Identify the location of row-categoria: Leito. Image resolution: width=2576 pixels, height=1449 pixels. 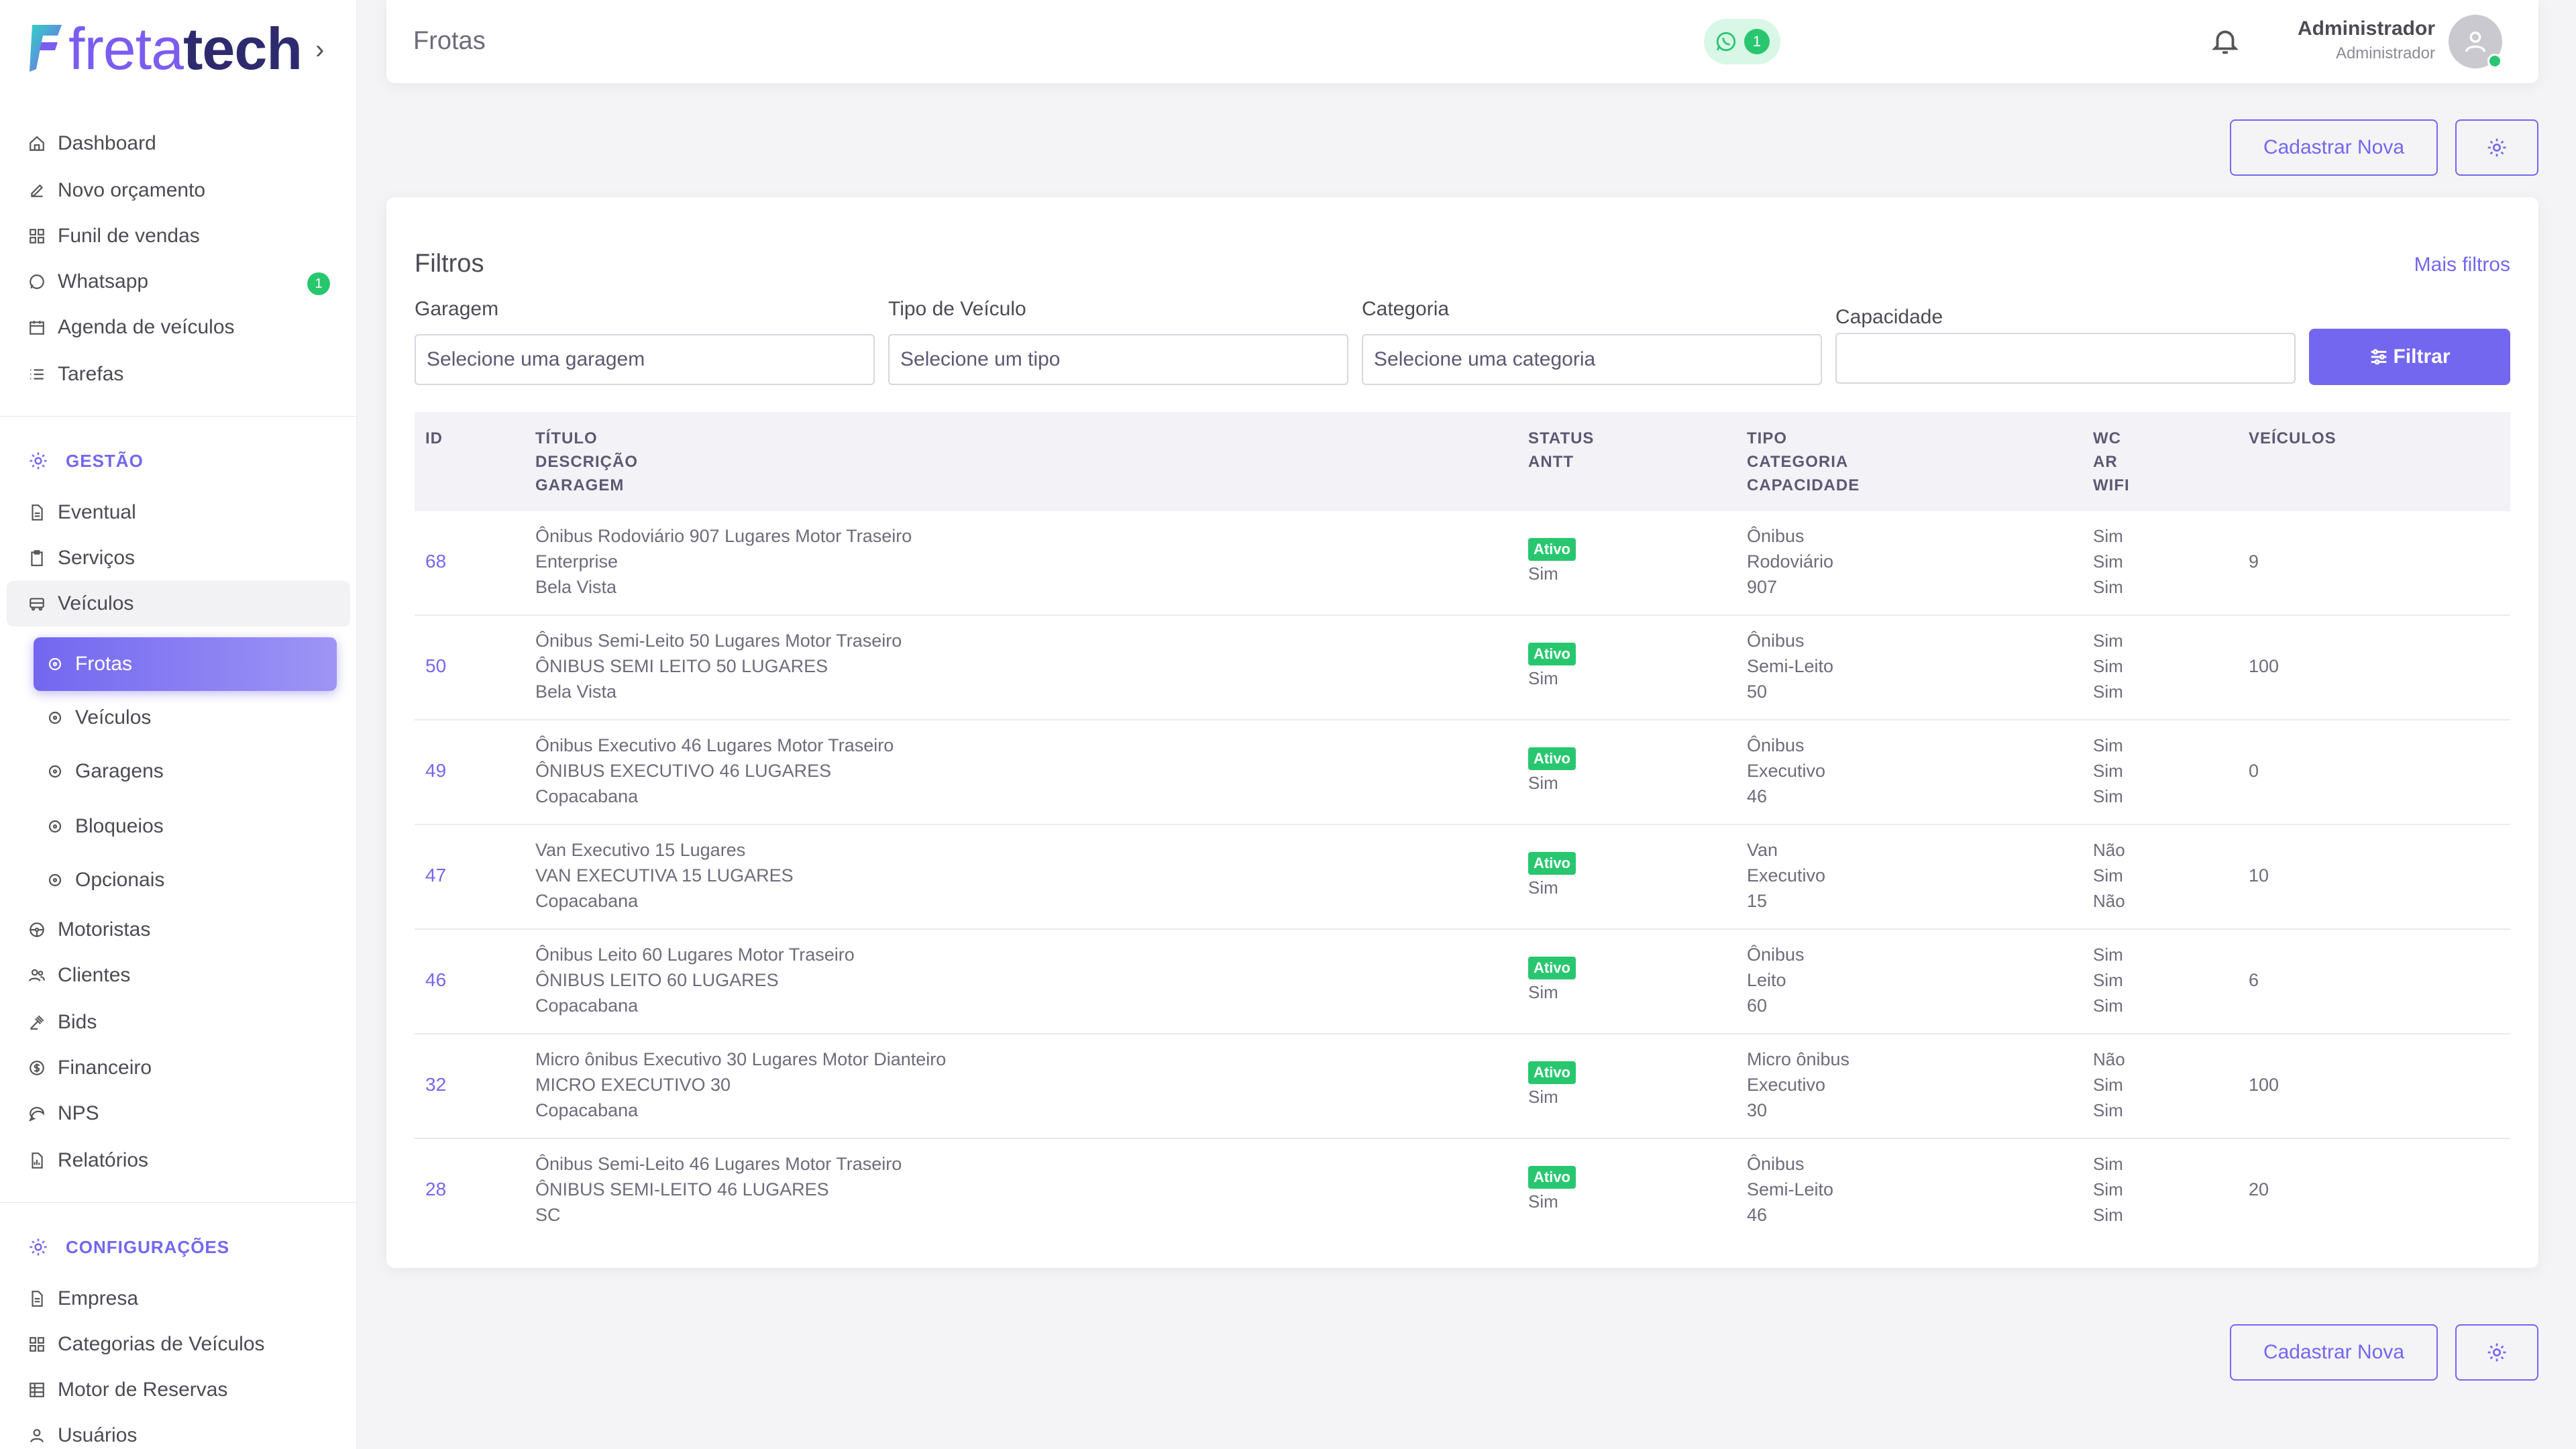
(1766, 980).